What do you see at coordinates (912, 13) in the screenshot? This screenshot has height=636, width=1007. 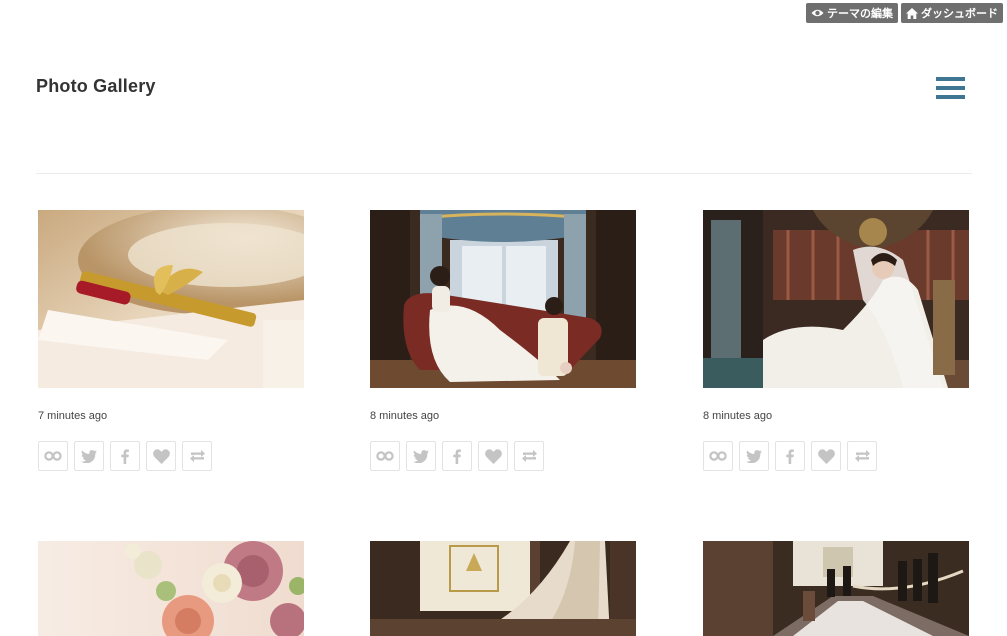 I see `home-icon` at bounding box center [912, 13].